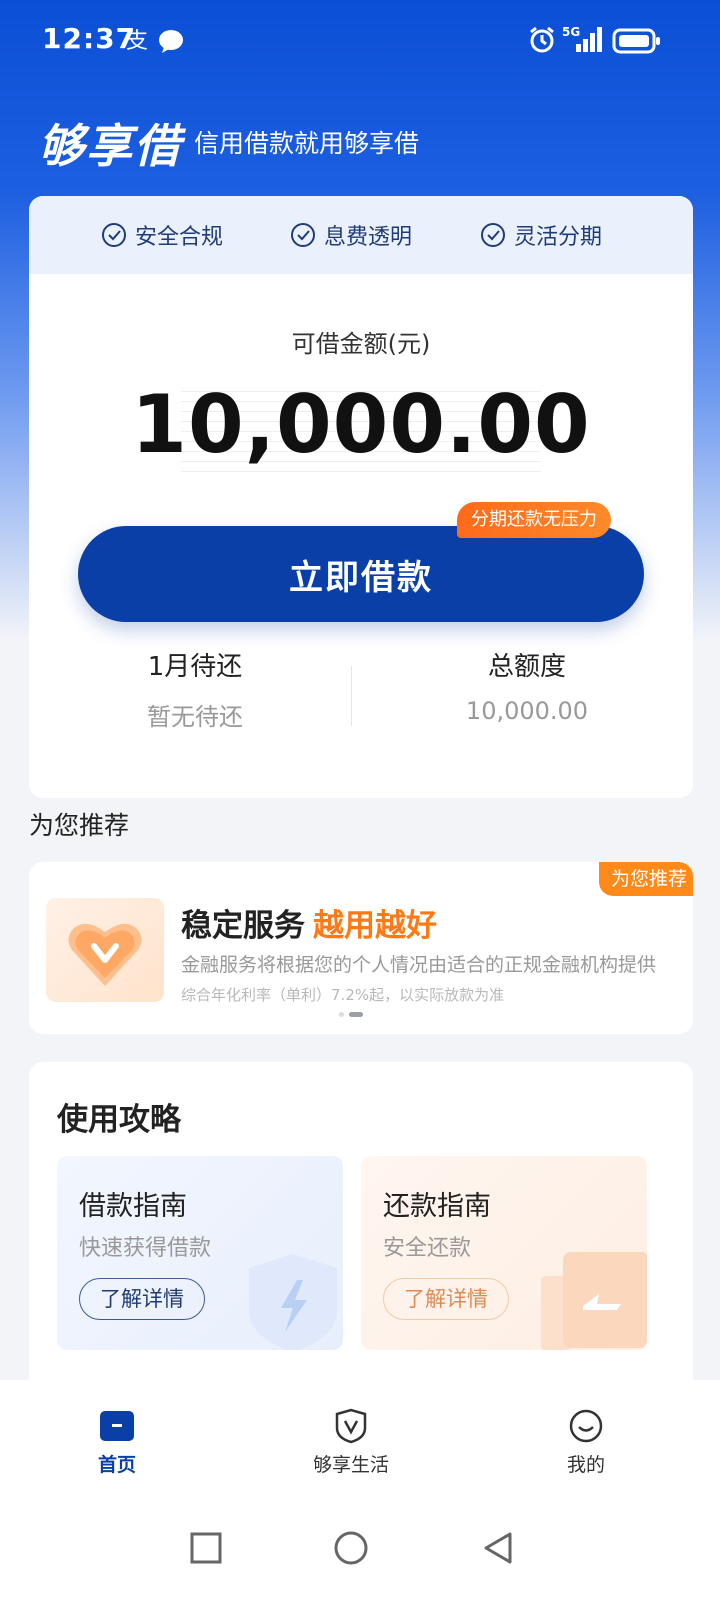  What do you see at coordinates (117, 1442) in the screenshot?
I see `nav-item-home: 首页` at bounding box center [117, 1442].